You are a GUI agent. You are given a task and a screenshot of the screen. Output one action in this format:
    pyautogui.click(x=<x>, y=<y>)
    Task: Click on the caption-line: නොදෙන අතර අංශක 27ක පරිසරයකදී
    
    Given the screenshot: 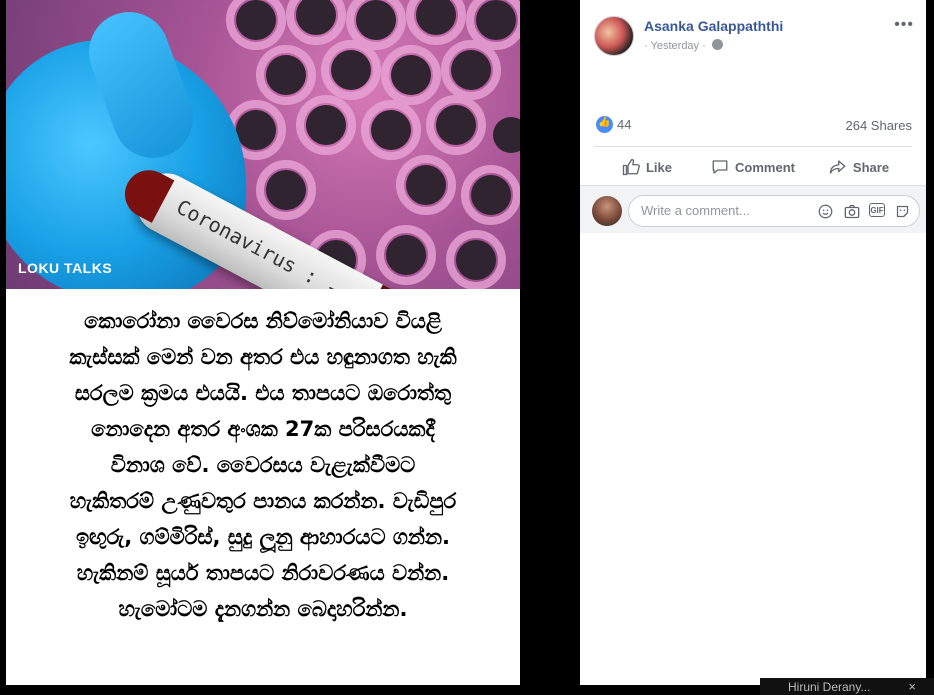 What is the action you would take?
    pyautogui.click(x=263, y=429)
    